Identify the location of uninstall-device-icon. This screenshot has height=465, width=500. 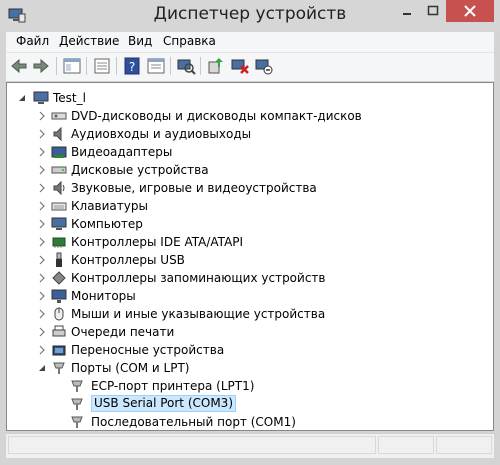
(240, 66).